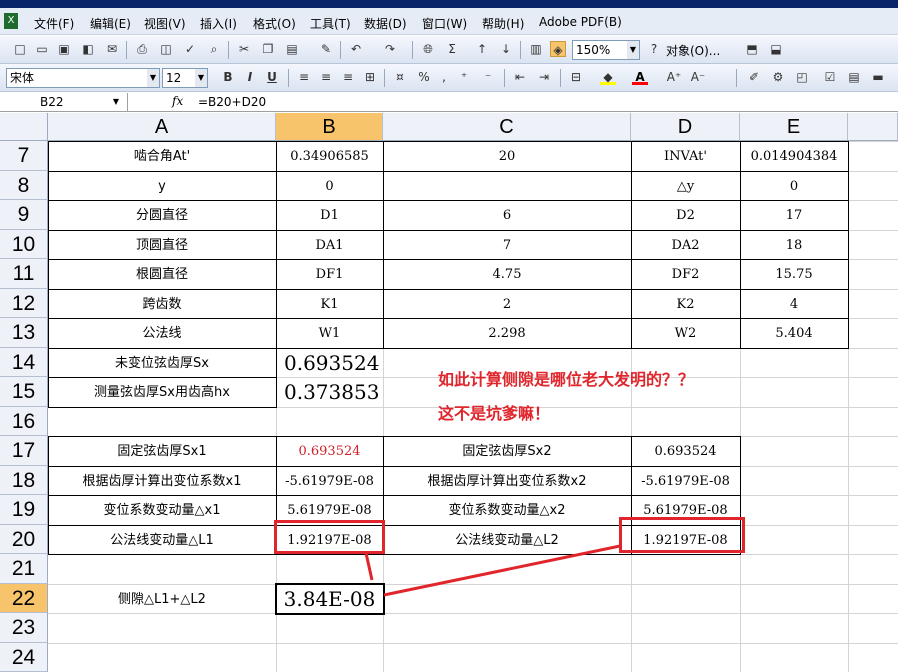  What do you see at coordinates (142, 49) in the screenshot?
I see `print-icon: ⎙` at bounding box center [142, 49].